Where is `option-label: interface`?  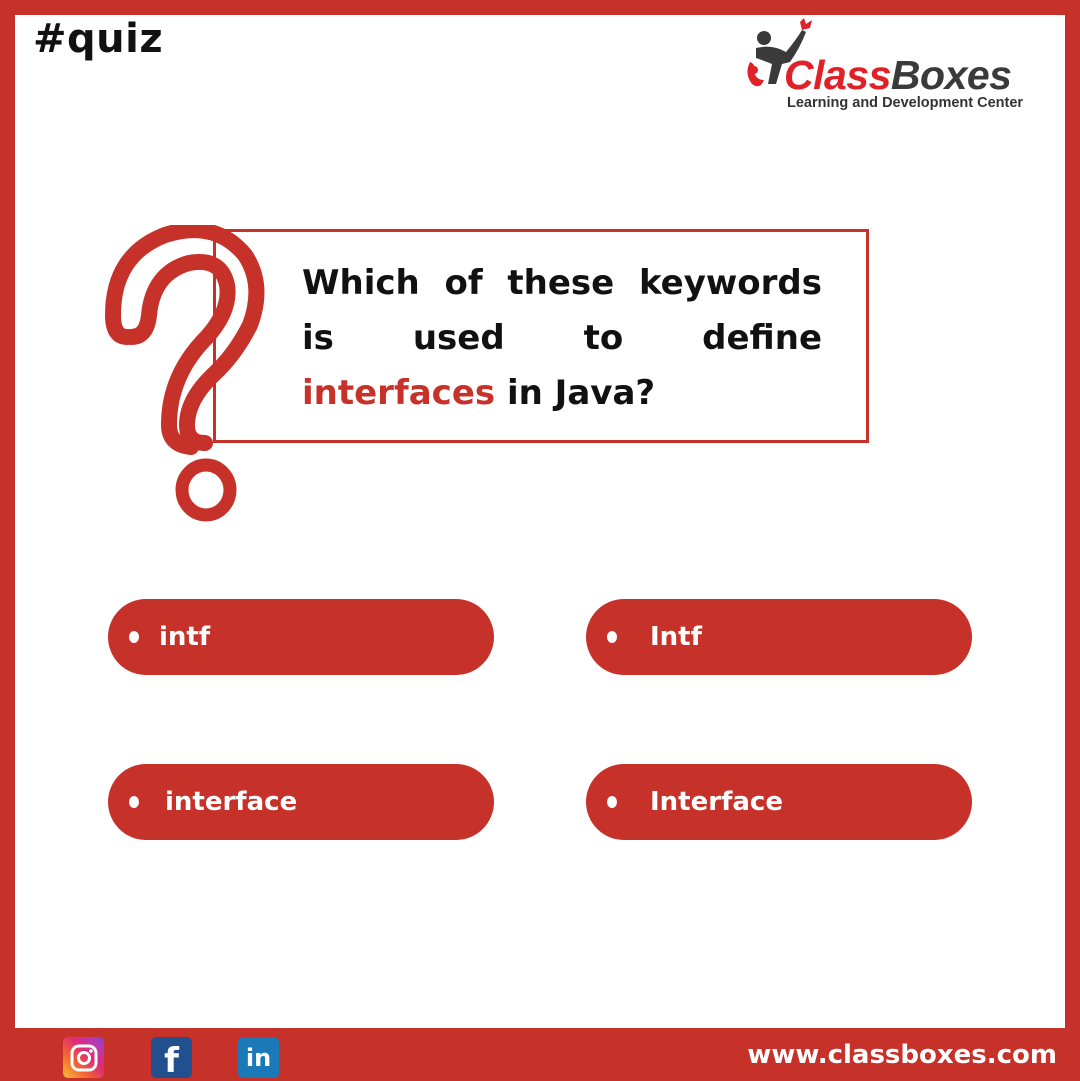 option-label: interface is located at coordinates (231, 802).